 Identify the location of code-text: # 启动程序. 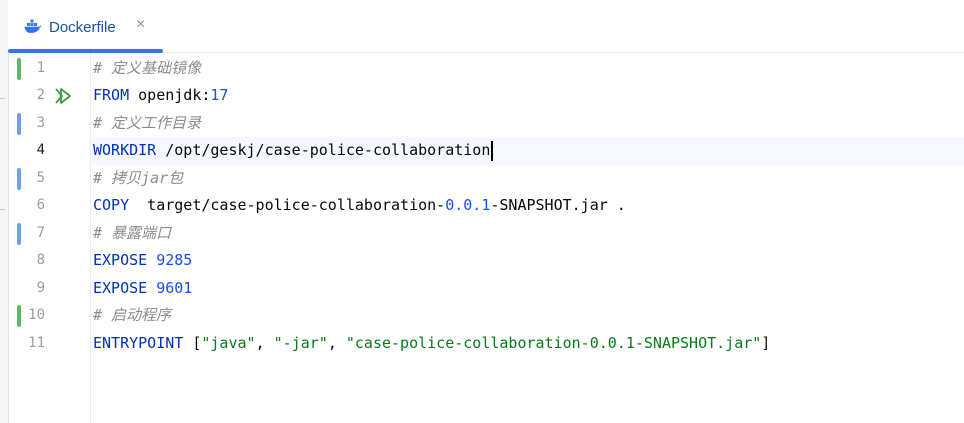
(132, 316).